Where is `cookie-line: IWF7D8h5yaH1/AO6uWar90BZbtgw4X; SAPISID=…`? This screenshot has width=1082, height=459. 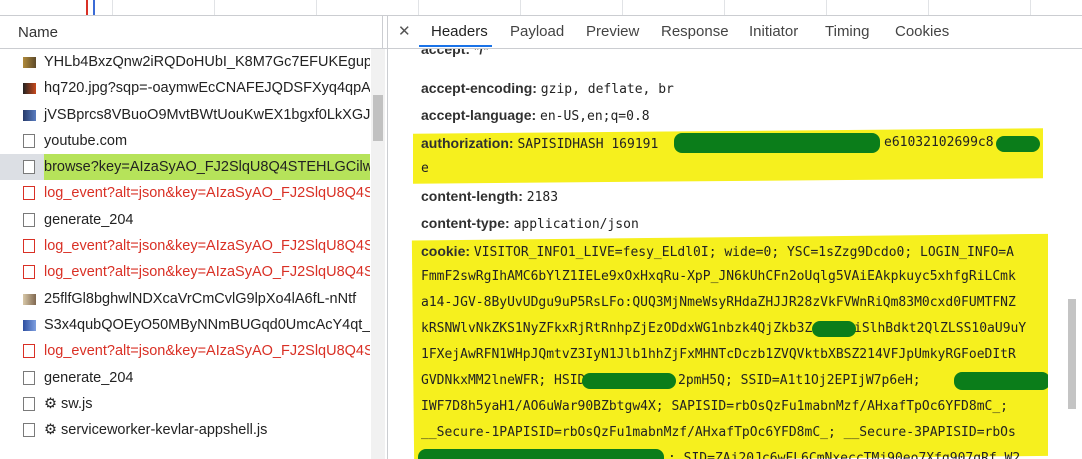 cookie-line: IWF7D8h5yaH1/AO6uWar90BZbtgw4X; SAPISID=… is located at coordinates (714, 406).